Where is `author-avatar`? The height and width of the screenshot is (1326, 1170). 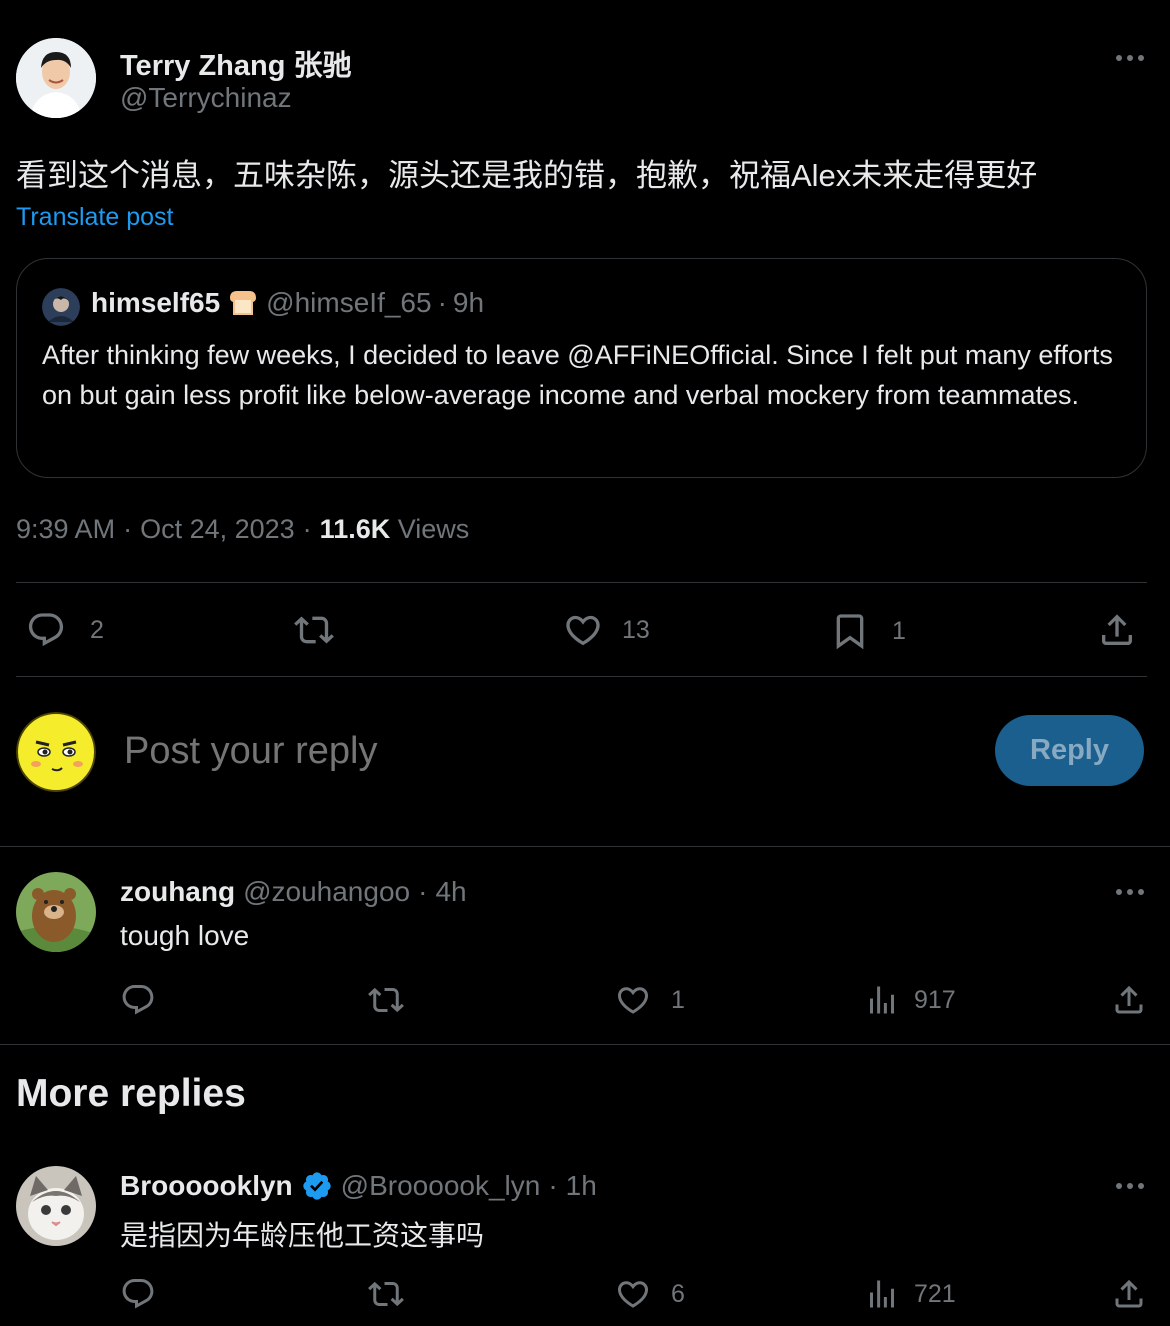
author-avatar is located at coordinates (56, 78).